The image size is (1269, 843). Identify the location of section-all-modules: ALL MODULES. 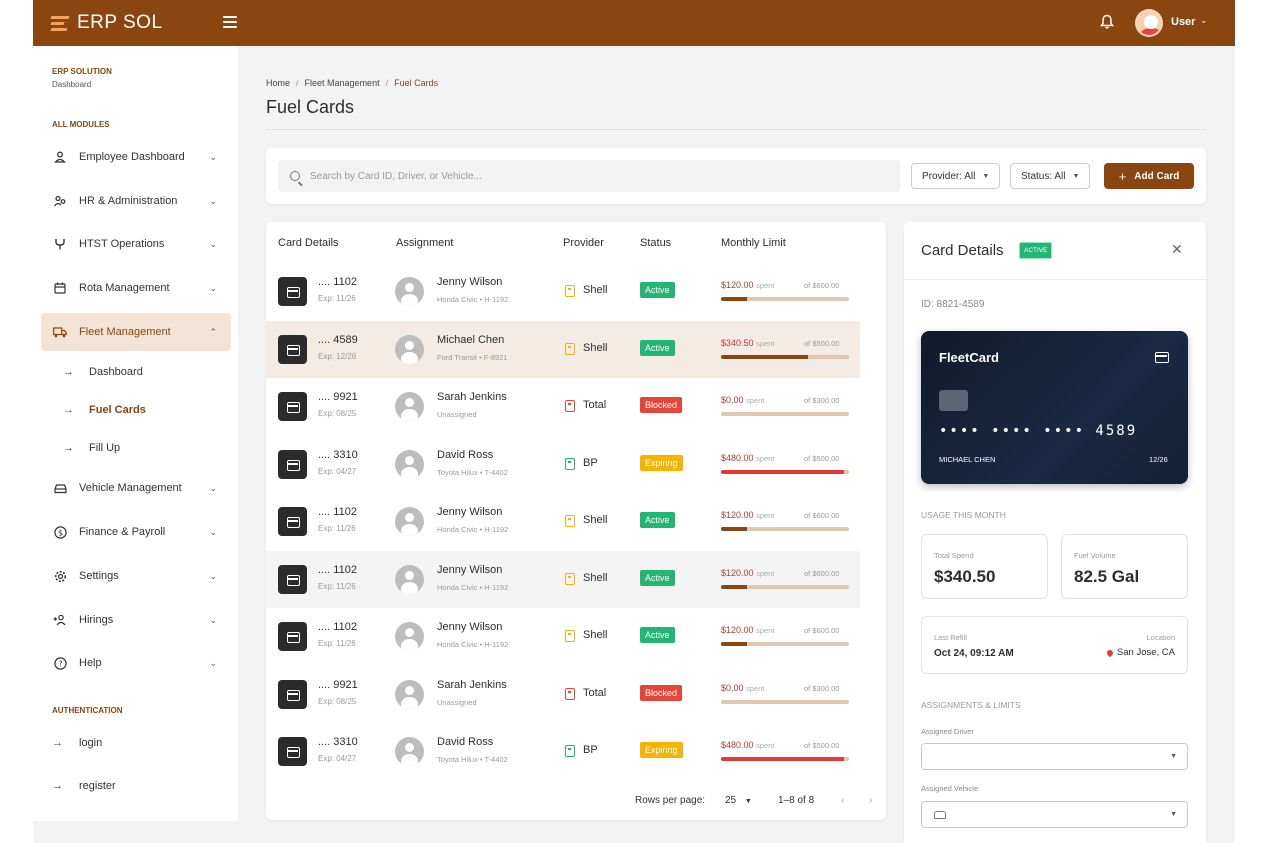
(81, 124).